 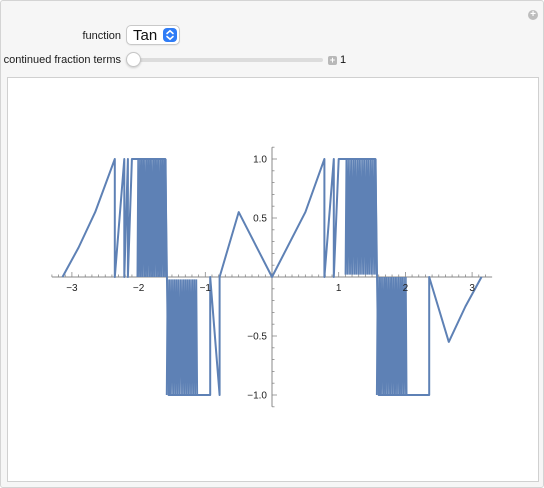 I want to click on terms-value: 1, so click(x=343, y=60).